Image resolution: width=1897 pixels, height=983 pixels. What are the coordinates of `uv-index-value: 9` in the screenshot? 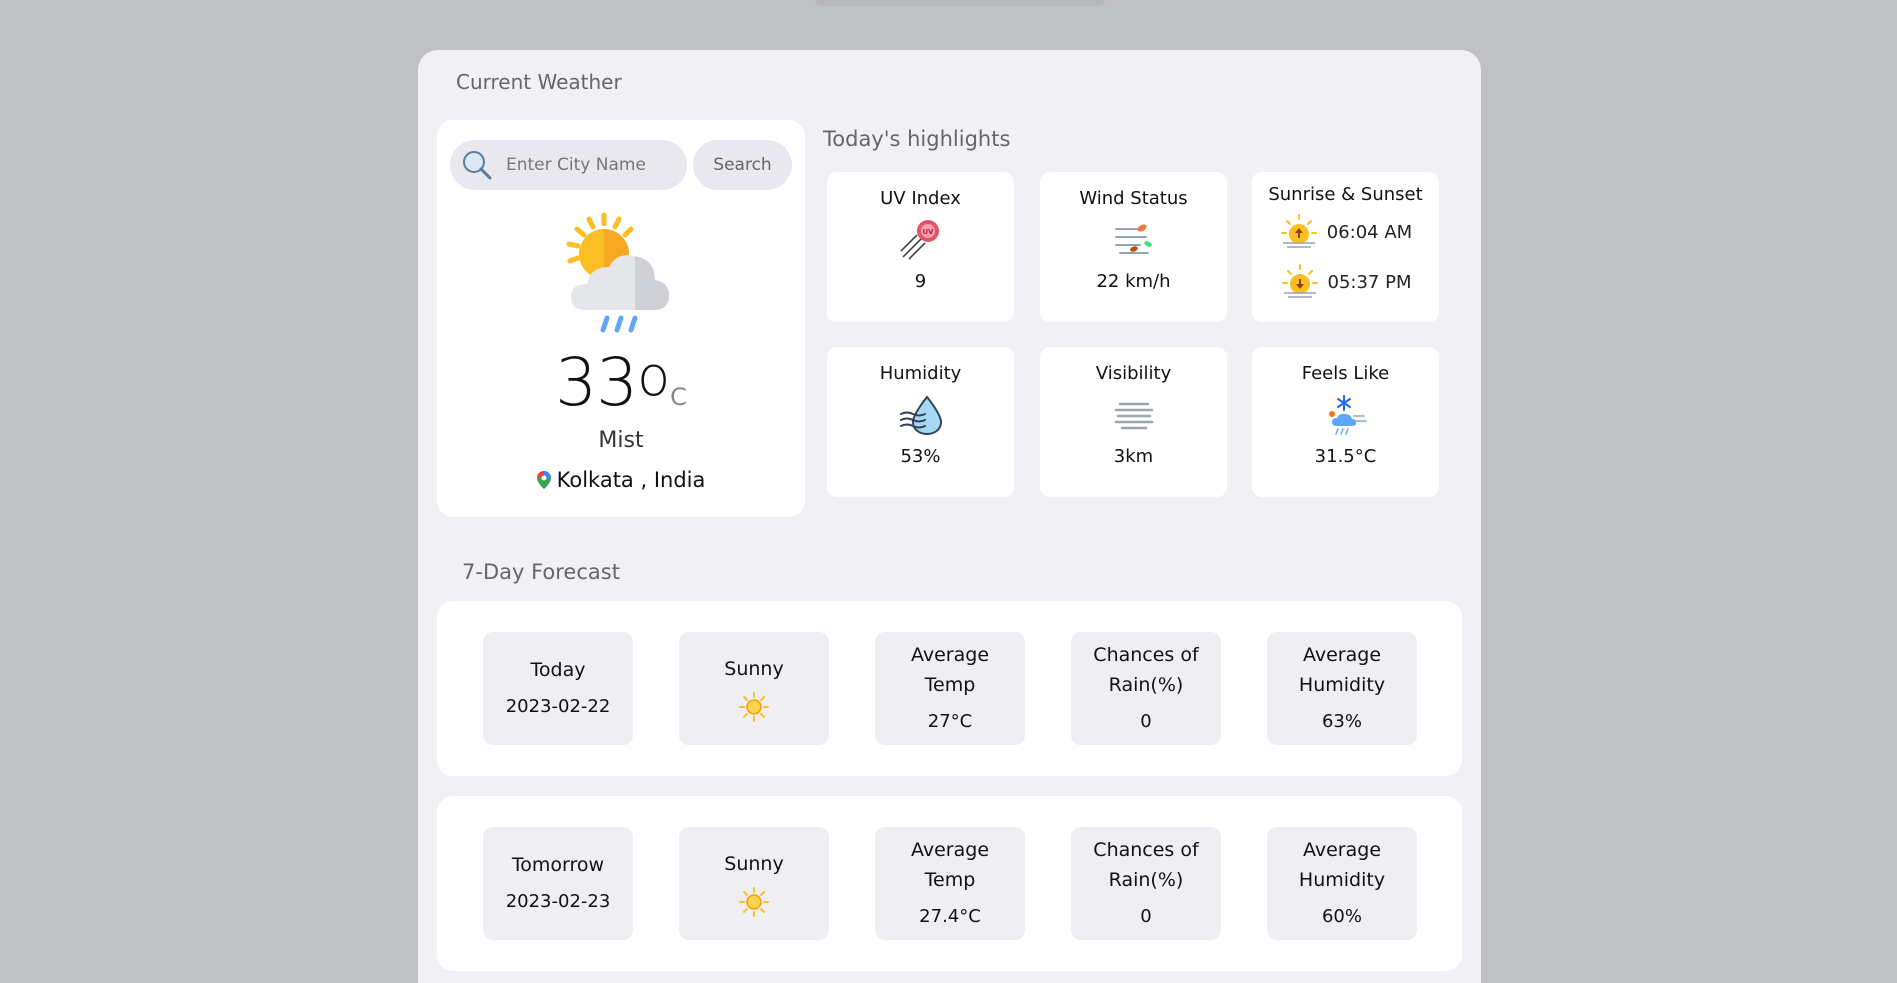 It's located at (920, 281).